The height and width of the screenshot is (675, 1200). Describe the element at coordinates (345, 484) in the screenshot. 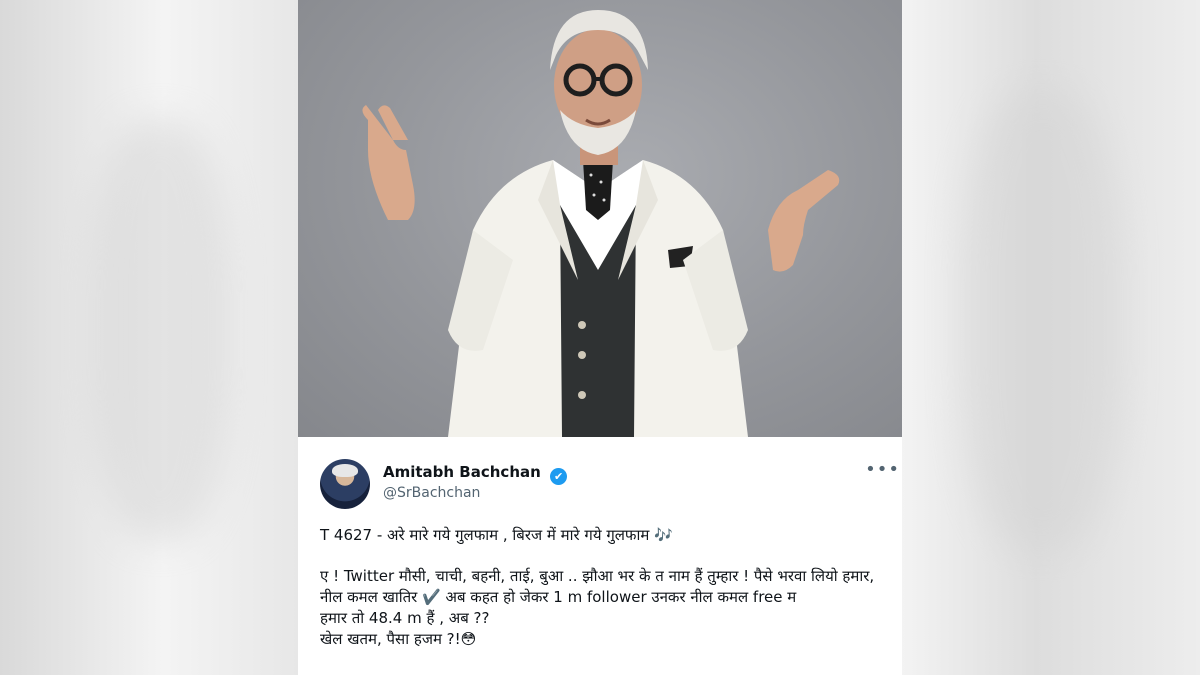

I see `author-avatar` at that location.